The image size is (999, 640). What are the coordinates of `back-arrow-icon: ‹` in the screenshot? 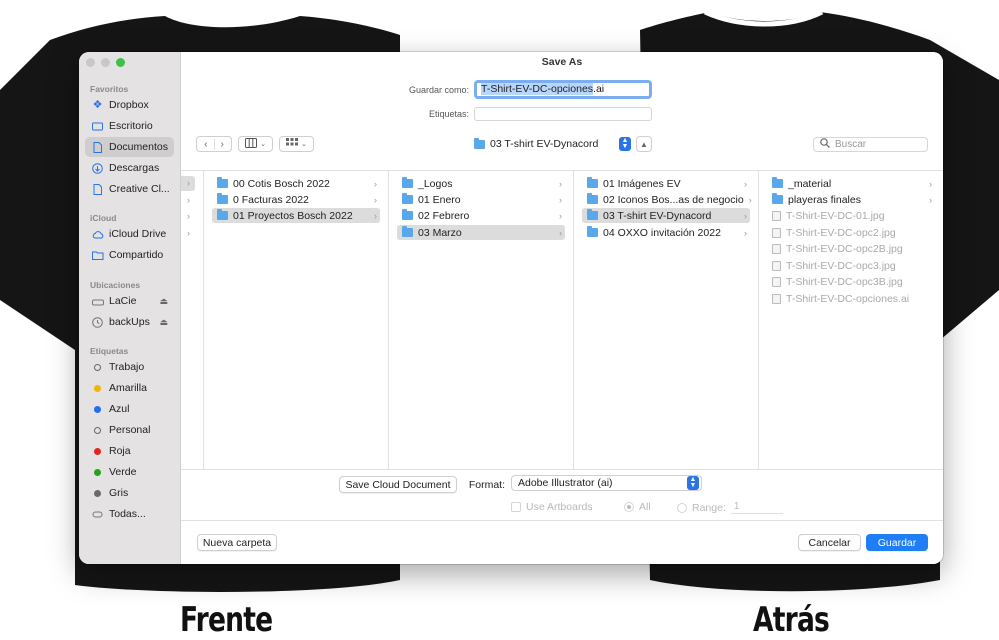 It's located at (209, 144).